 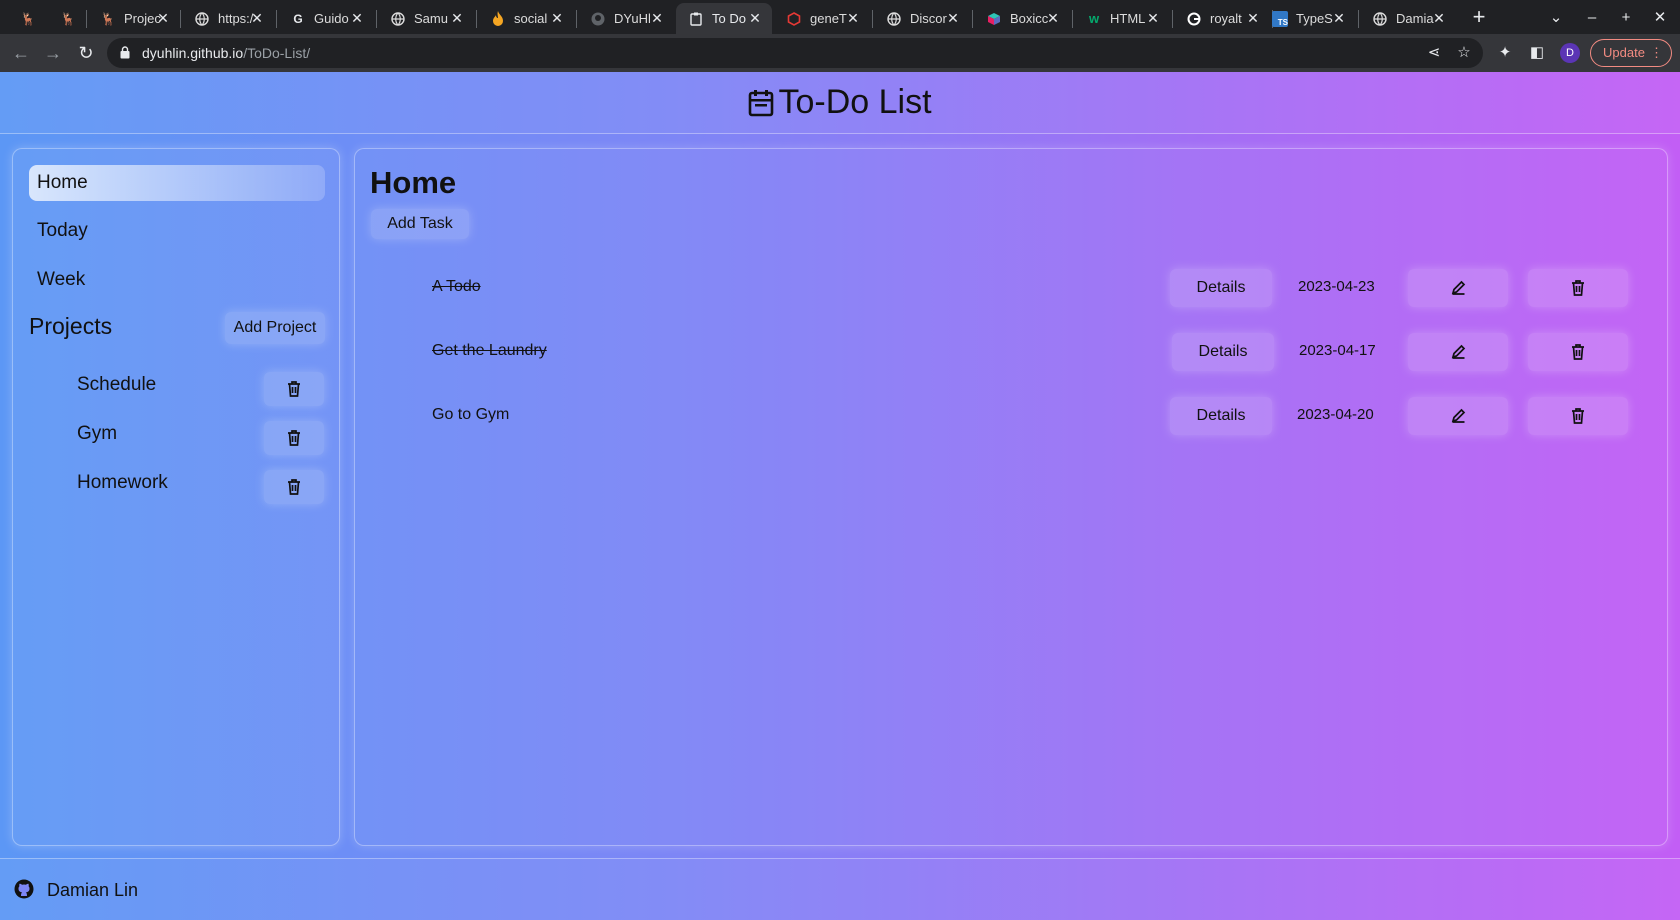 I want to click on tab-16: Damia ✕, so click(x=1408, y=18).